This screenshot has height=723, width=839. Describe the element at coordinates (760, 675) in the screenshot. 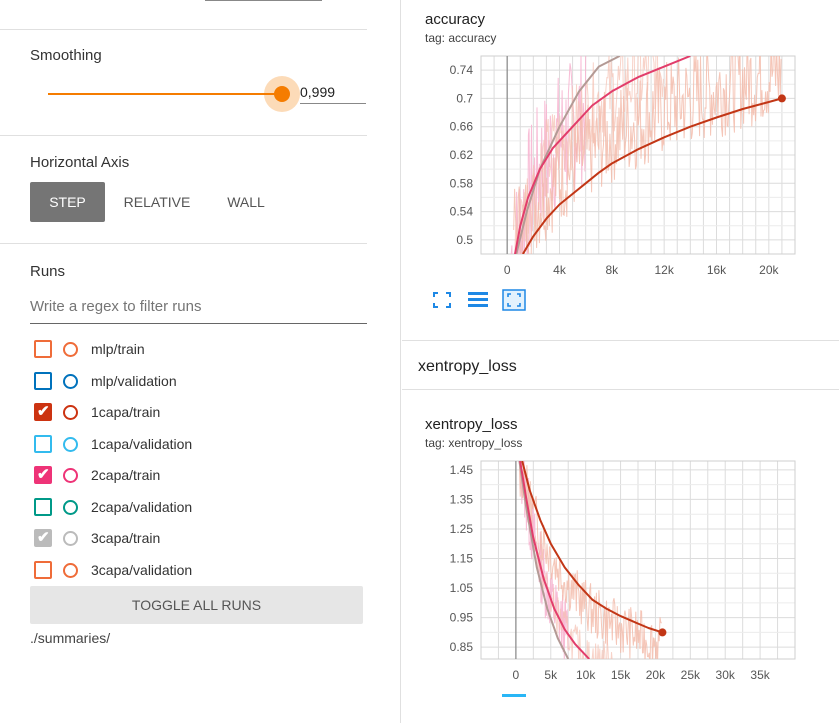

I see `x-tick-label: 35k` at that location.